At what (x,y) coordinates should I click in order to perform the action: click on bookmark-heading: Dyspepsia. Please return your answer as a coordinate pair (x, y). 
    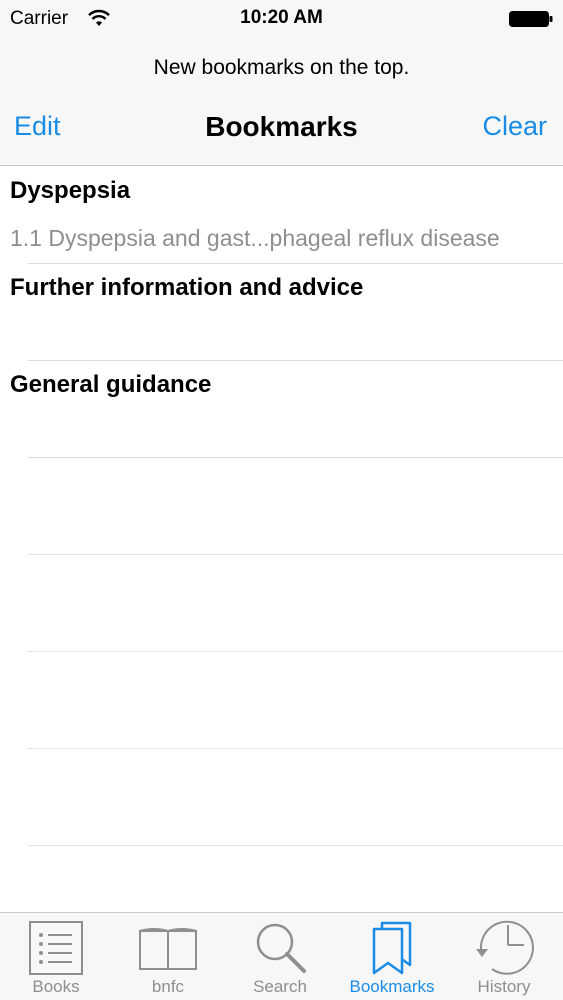
    Looking at the image, I should click on (70, 190).